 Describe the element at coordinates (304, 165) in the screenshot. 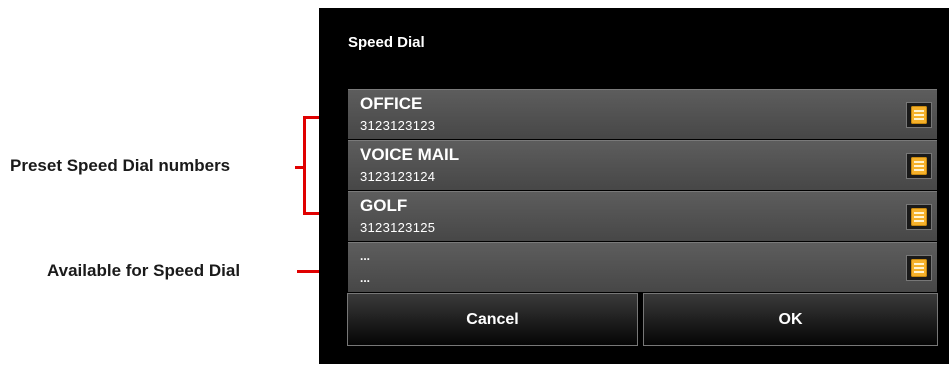

I see `preset-bracket-vertical` at that location.